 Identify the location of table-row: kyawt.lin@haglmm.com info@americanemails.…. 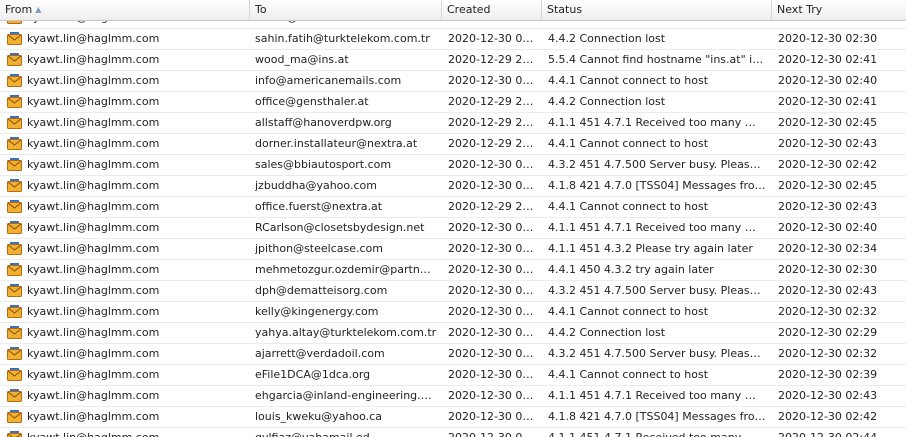
(453, 81).